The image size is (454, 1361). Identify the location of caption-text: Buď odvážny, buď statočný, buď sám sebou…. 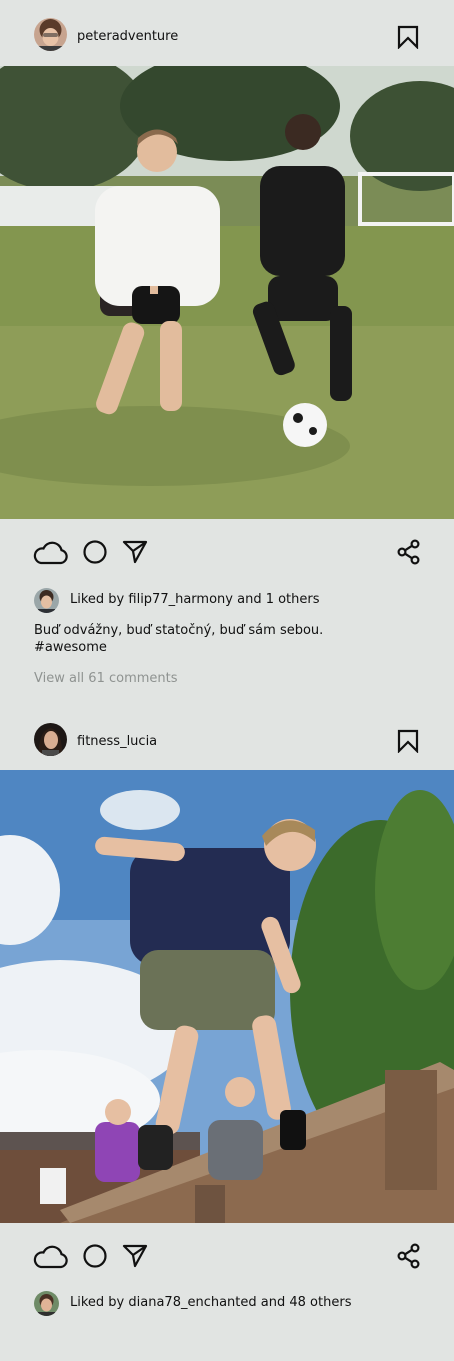
(179, 630).